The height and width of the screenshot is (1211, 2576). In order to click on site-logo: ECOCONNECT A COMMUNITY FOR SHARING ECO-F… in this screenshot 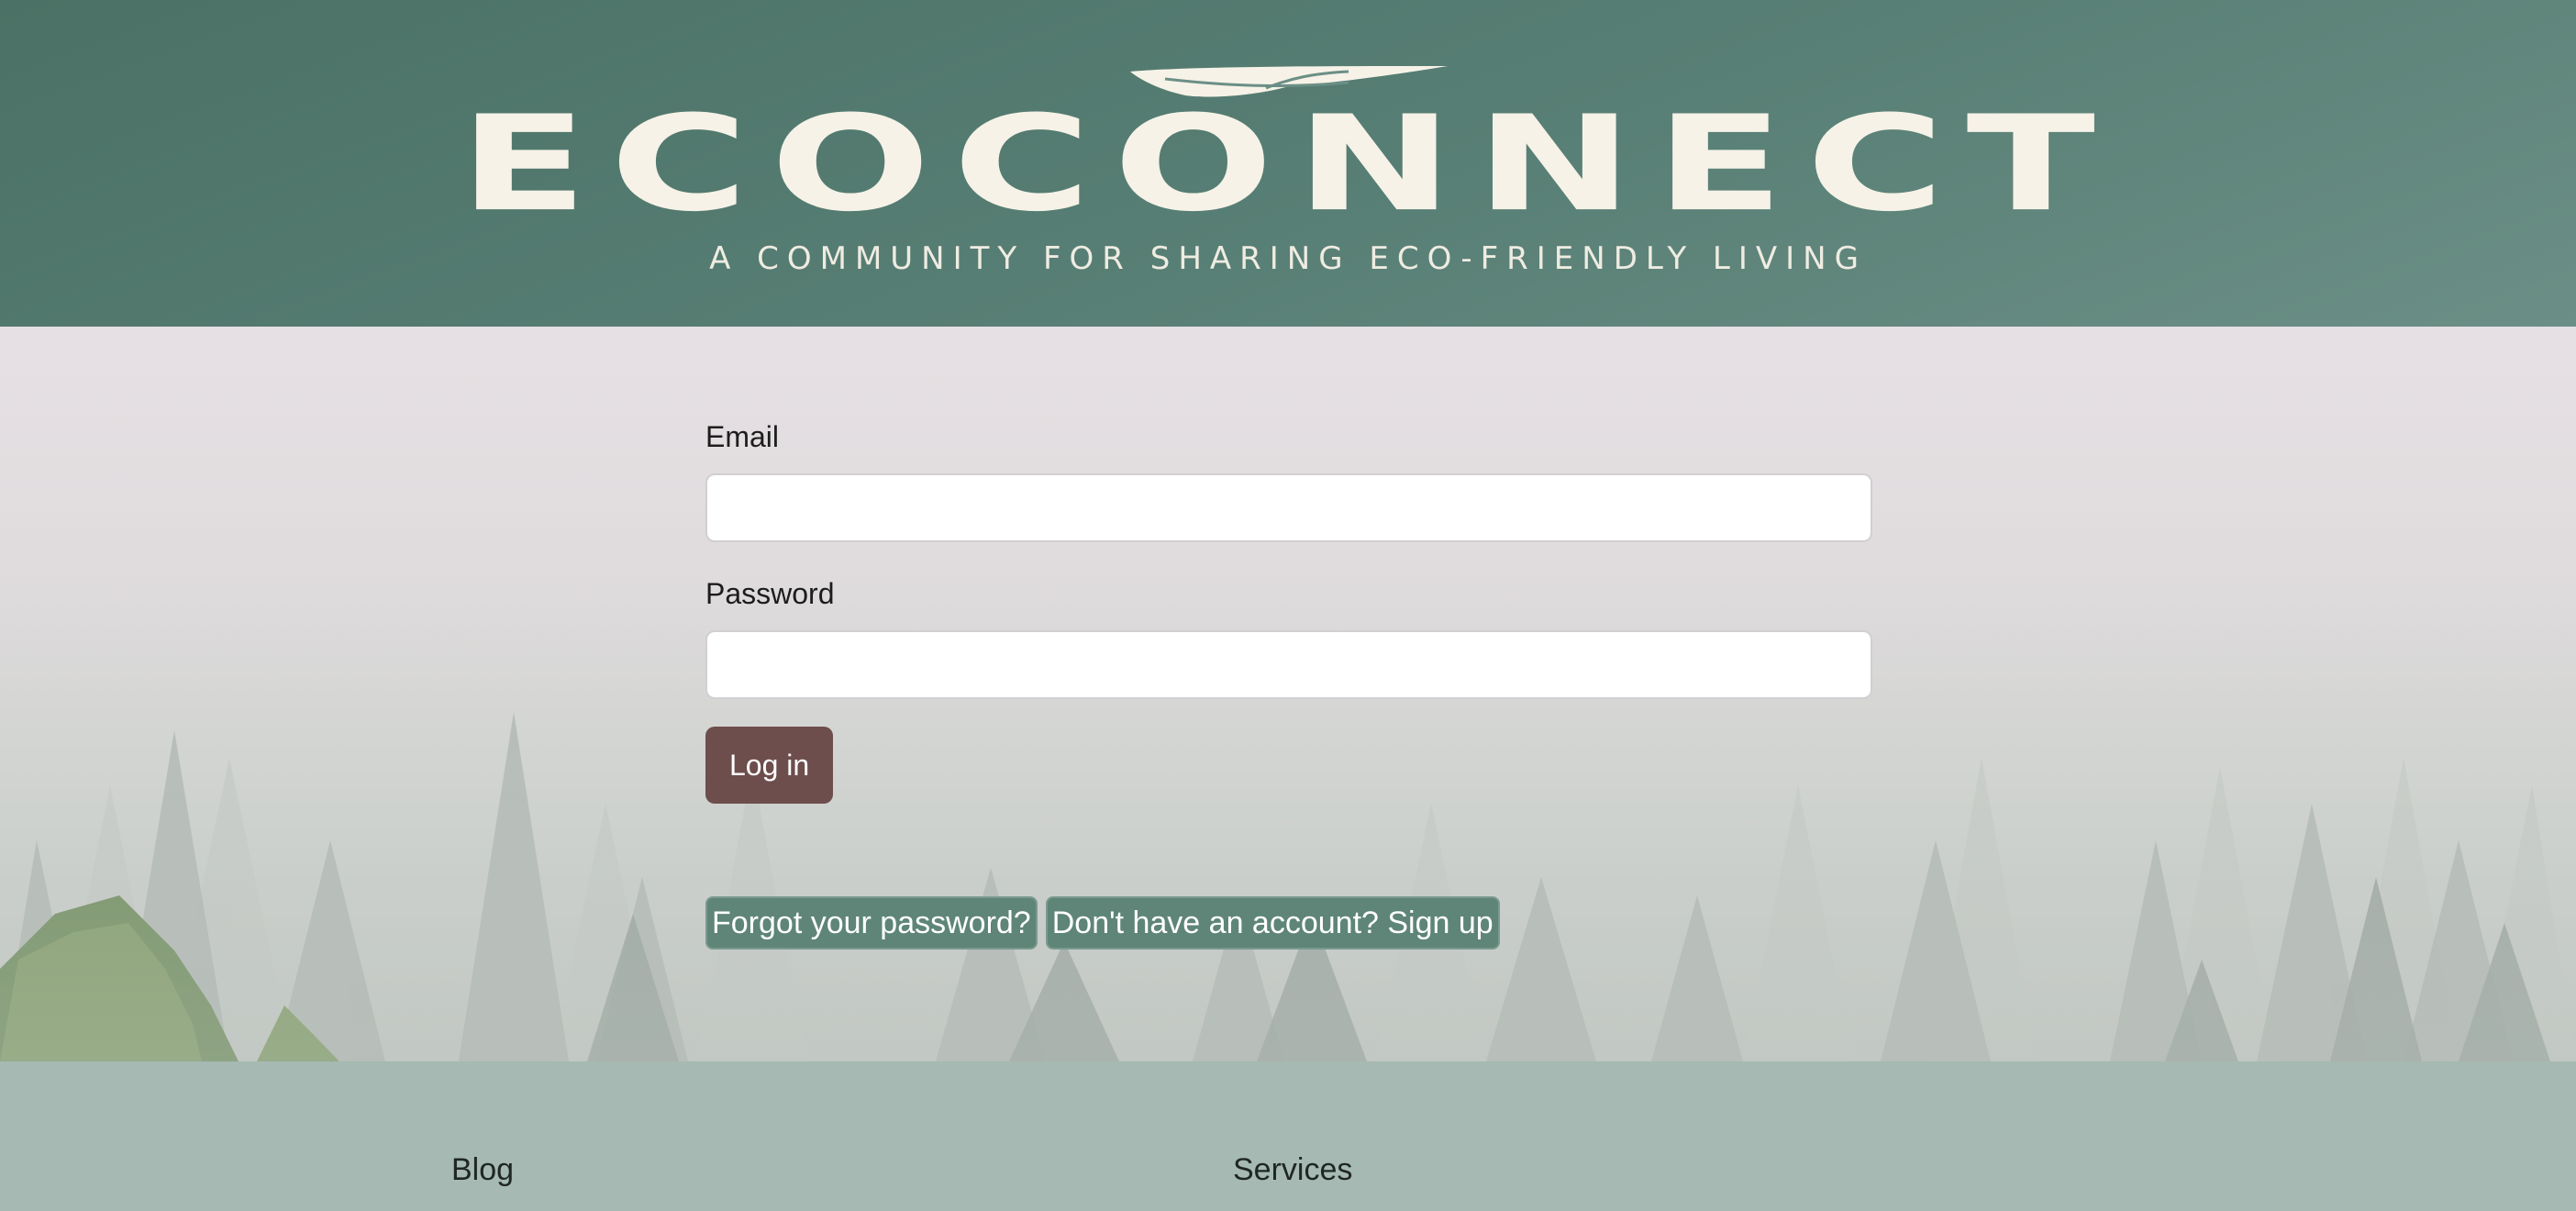, I will do `click(1277, 173)`.